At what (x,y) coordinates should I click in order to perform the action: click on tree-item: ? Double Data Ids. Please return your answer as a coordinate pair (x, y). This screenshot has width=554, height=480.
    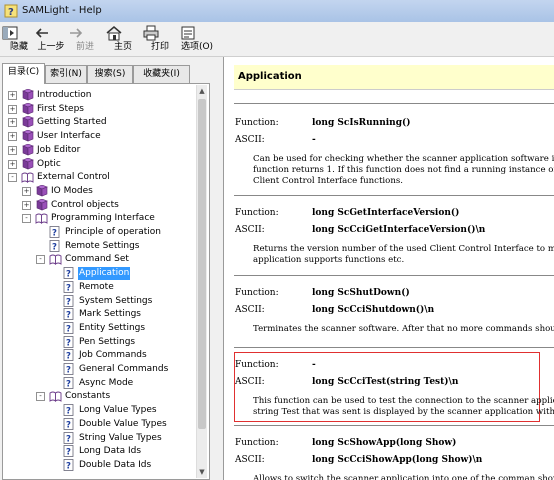
    Looking at the image, I should click on (98, 465).